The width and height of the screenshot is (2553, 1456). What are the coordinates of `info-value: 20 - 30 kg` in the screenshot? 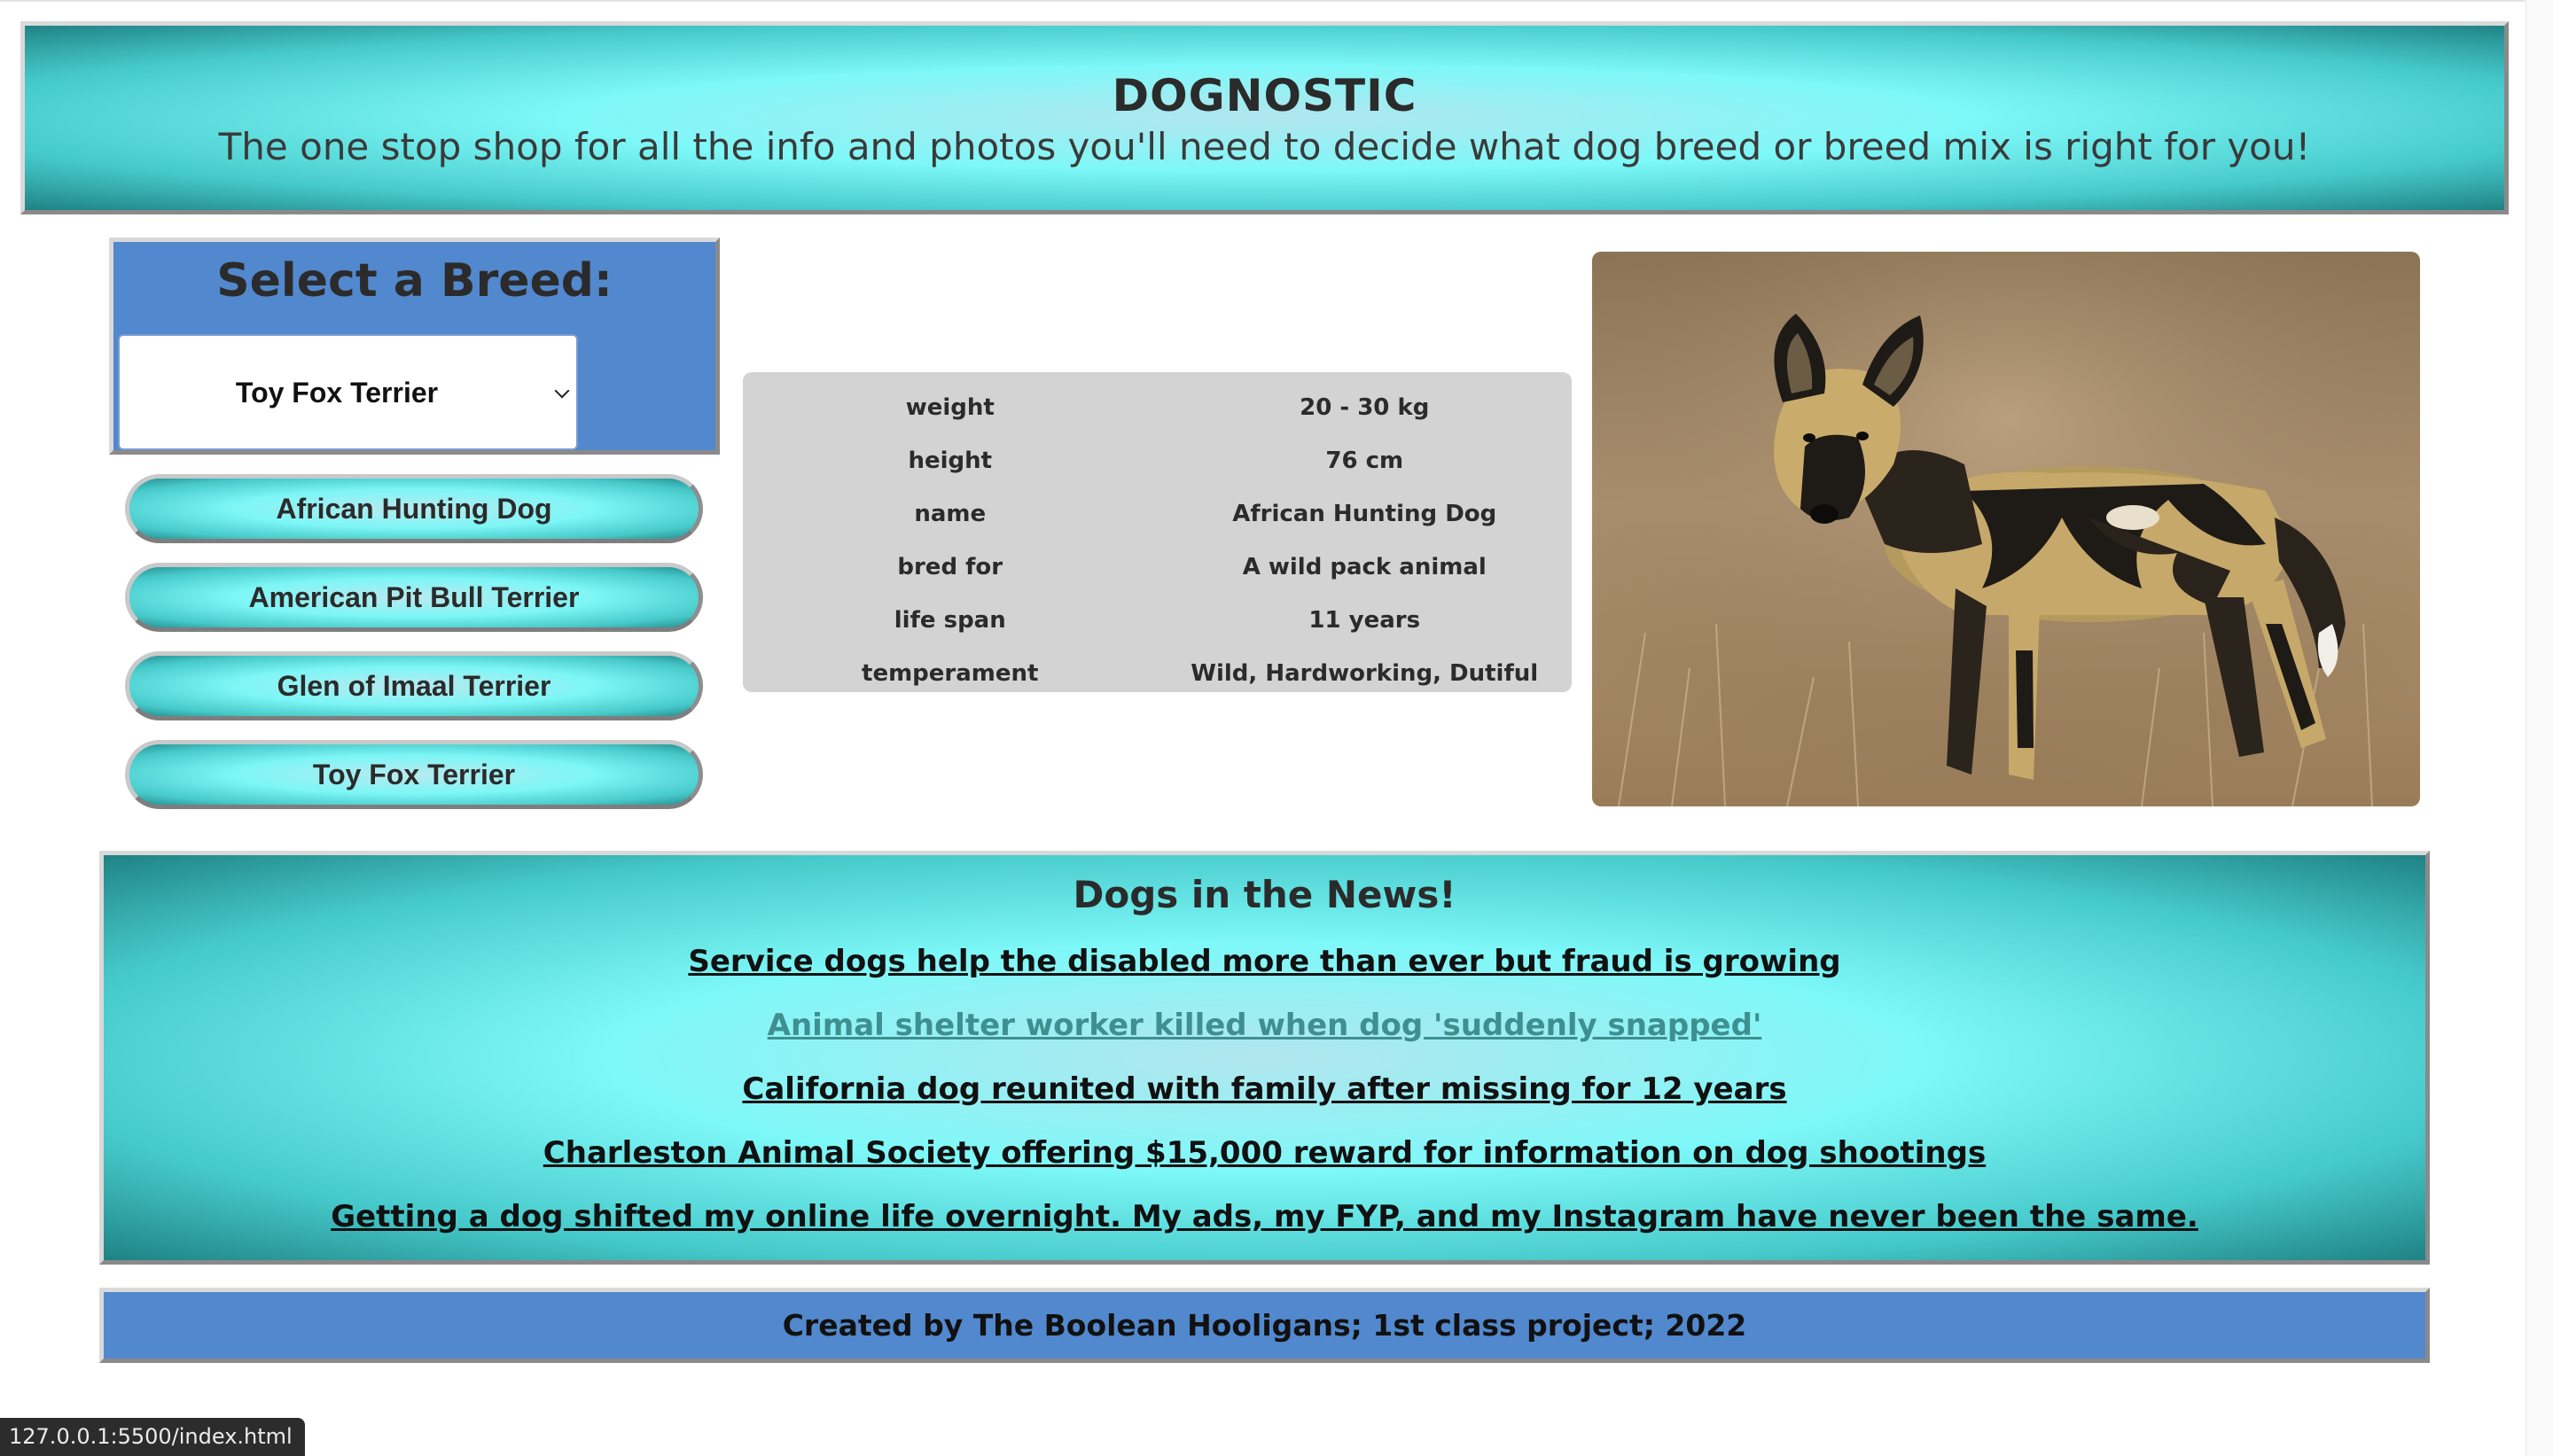 It's located at (1365, 407).